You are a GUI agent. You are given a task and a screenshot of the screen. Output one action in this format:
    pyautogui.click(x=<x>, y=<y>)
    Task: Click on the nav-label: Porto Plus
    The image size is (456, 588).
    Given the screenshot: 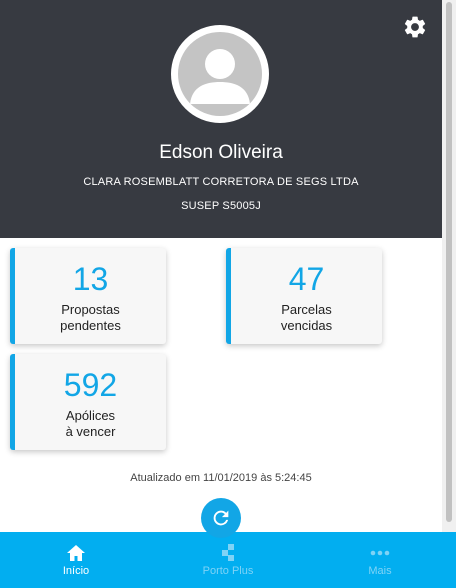 What is the action you would take?
    pyautogui.click(x=228, y=571)
    